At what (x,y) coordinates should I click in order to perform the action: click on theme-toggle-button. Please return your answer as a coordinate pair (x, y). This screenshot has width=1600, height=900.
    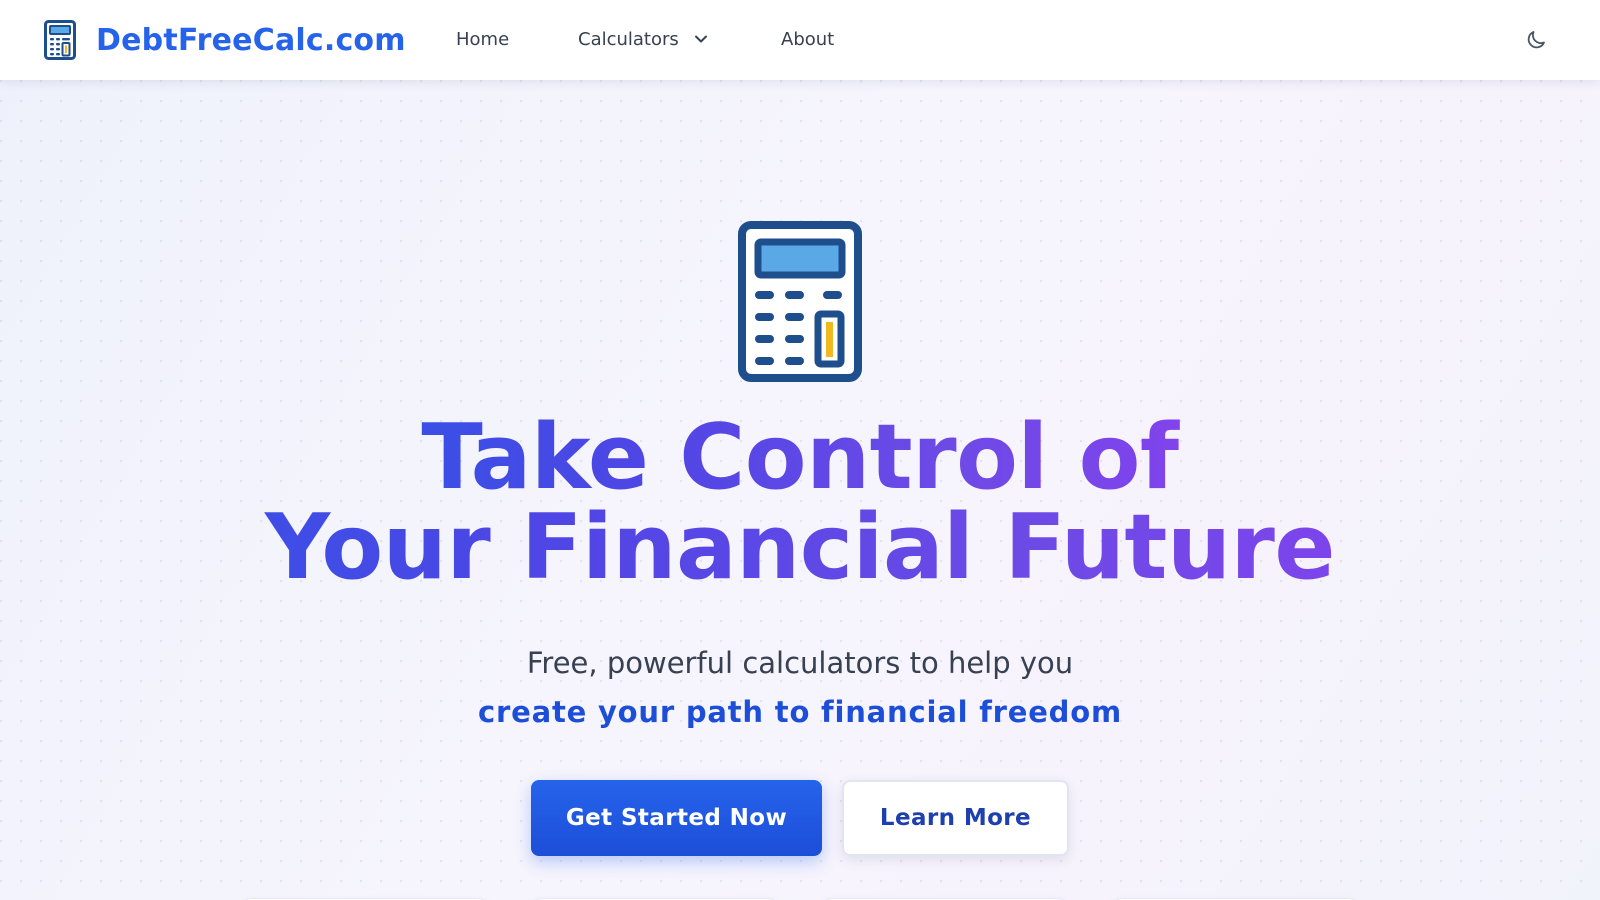
    Looking at the image, I should click on (1536, 40).